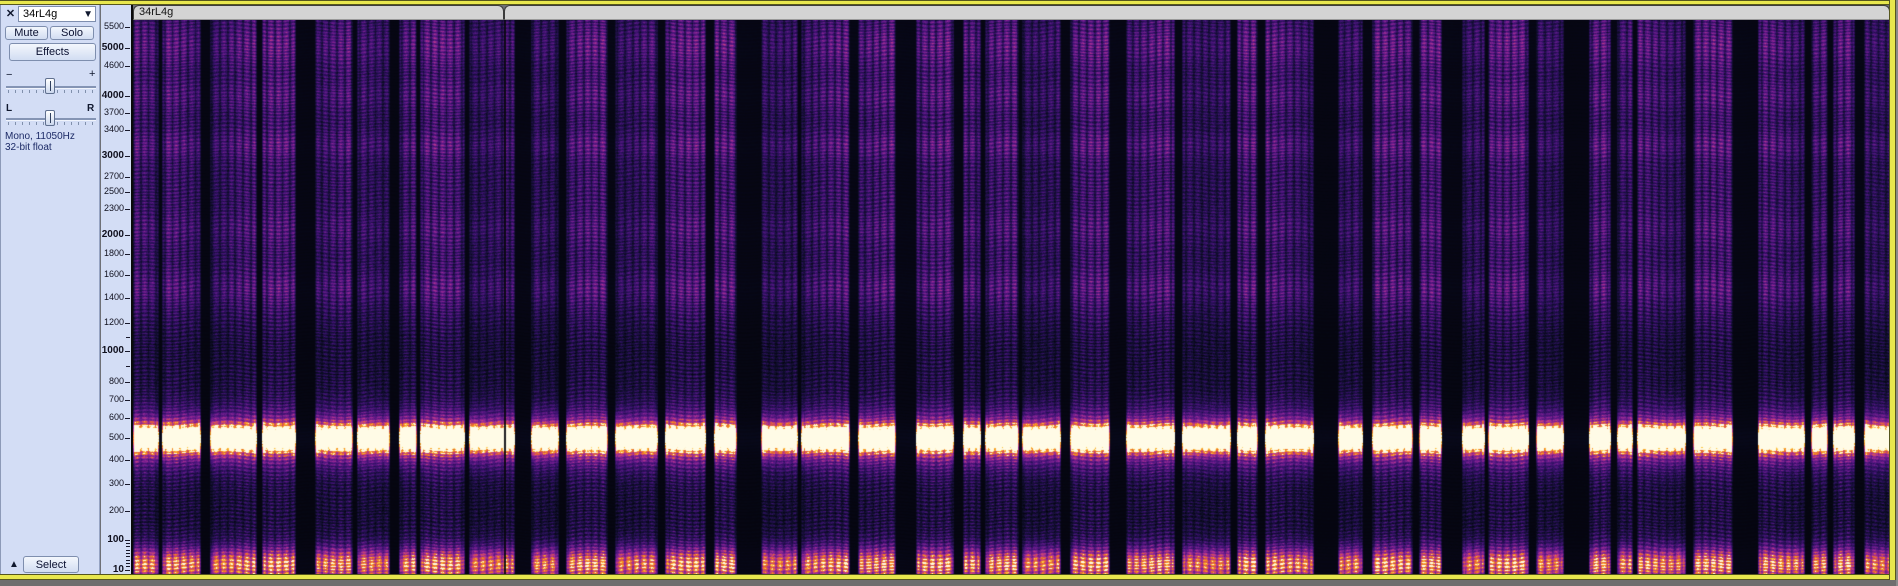  What do you see at coordinates (112, 235) in the screenshot?
I see `ruler-label-2000: 2000` at bounding box center [112, 235].